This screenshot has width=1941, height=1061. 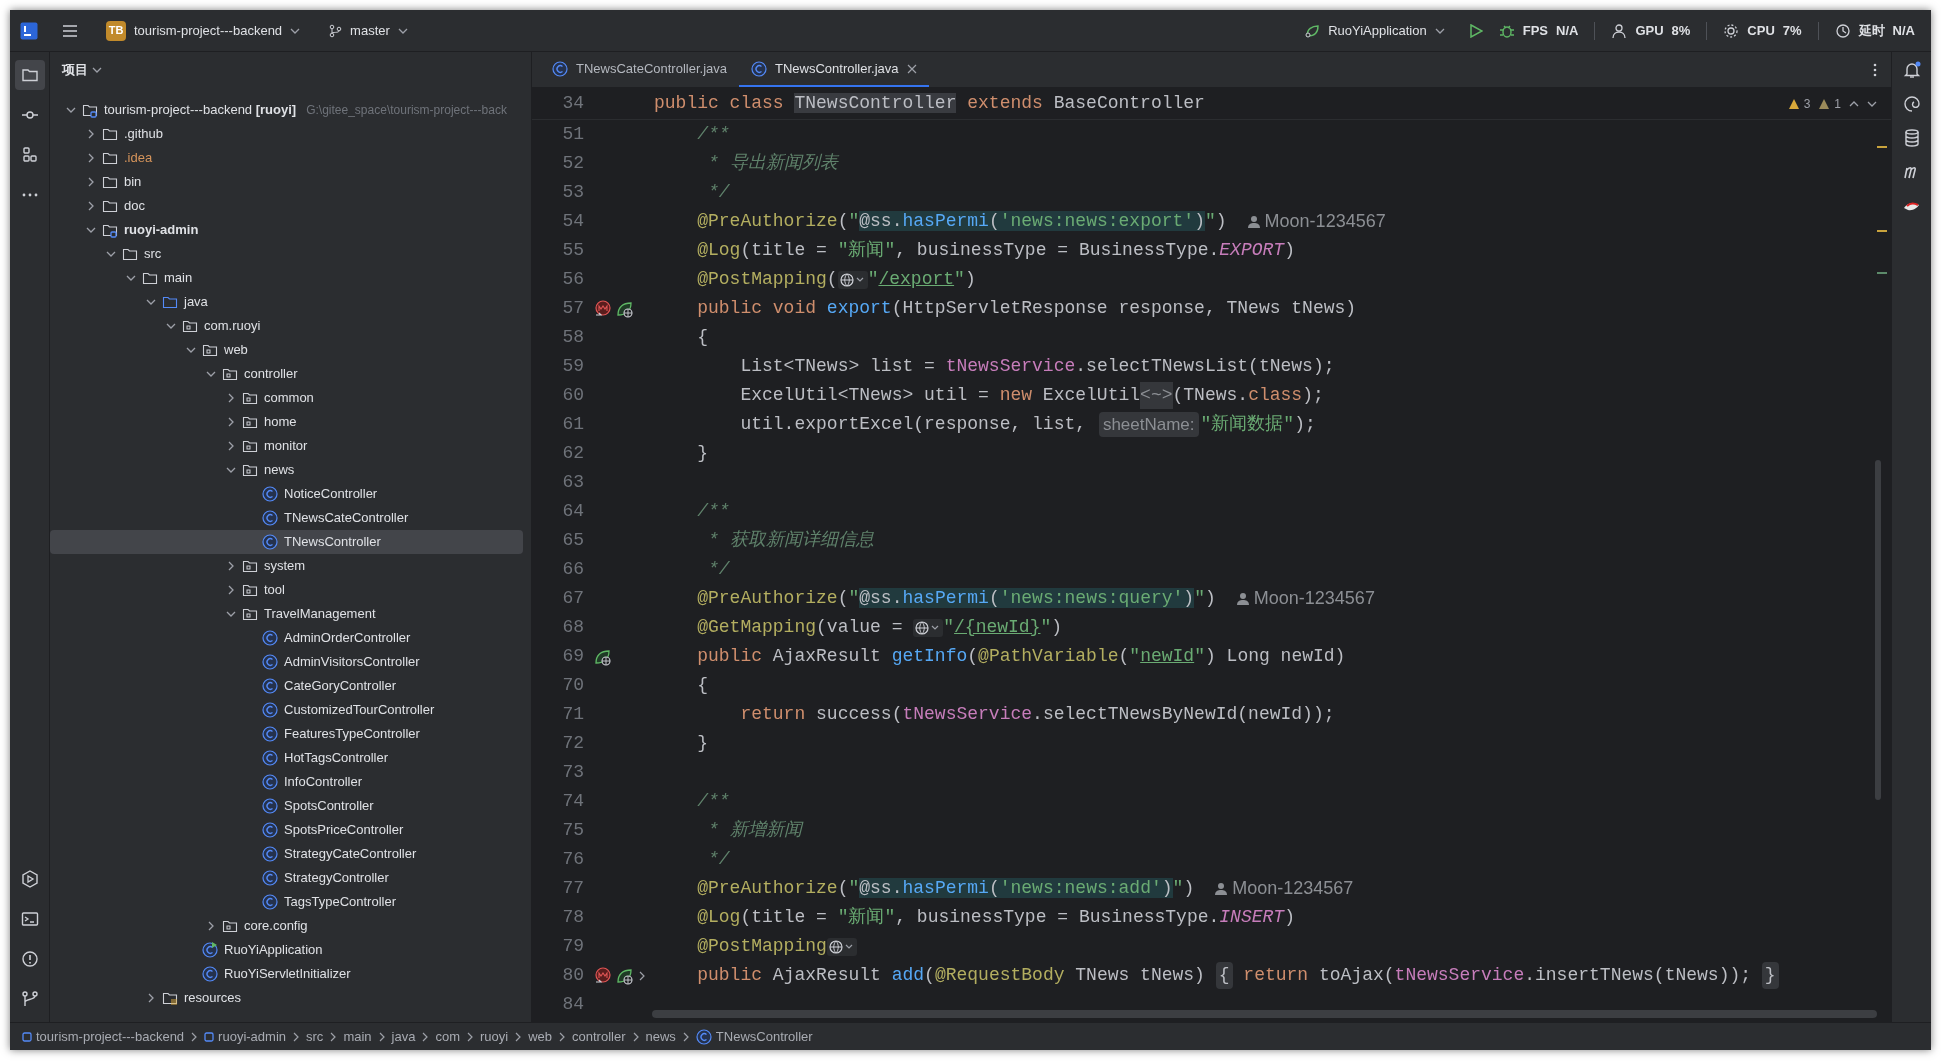 What do you see at coordinates (1770, 975) in the screenshot?
I see `folded-code: }` at bounding box center [1770, 975].